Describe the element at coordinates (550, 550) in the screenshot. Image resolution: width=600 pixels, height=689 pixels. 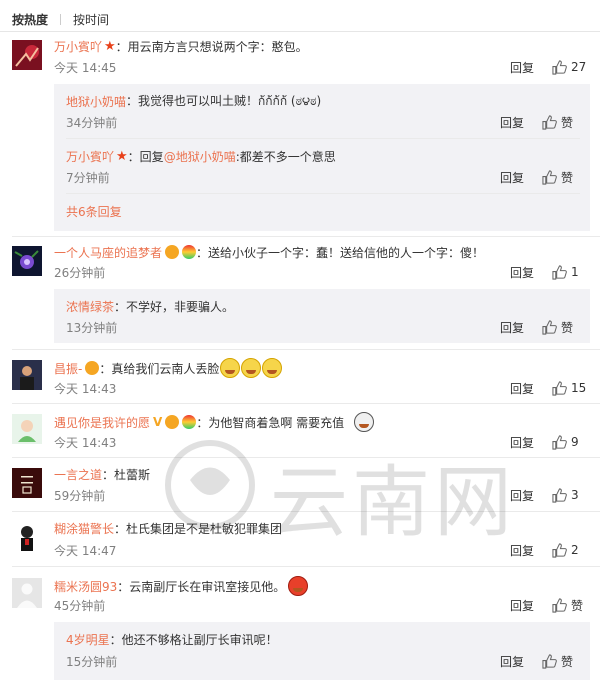
I see `comment-actions: 回复 2` at that location.